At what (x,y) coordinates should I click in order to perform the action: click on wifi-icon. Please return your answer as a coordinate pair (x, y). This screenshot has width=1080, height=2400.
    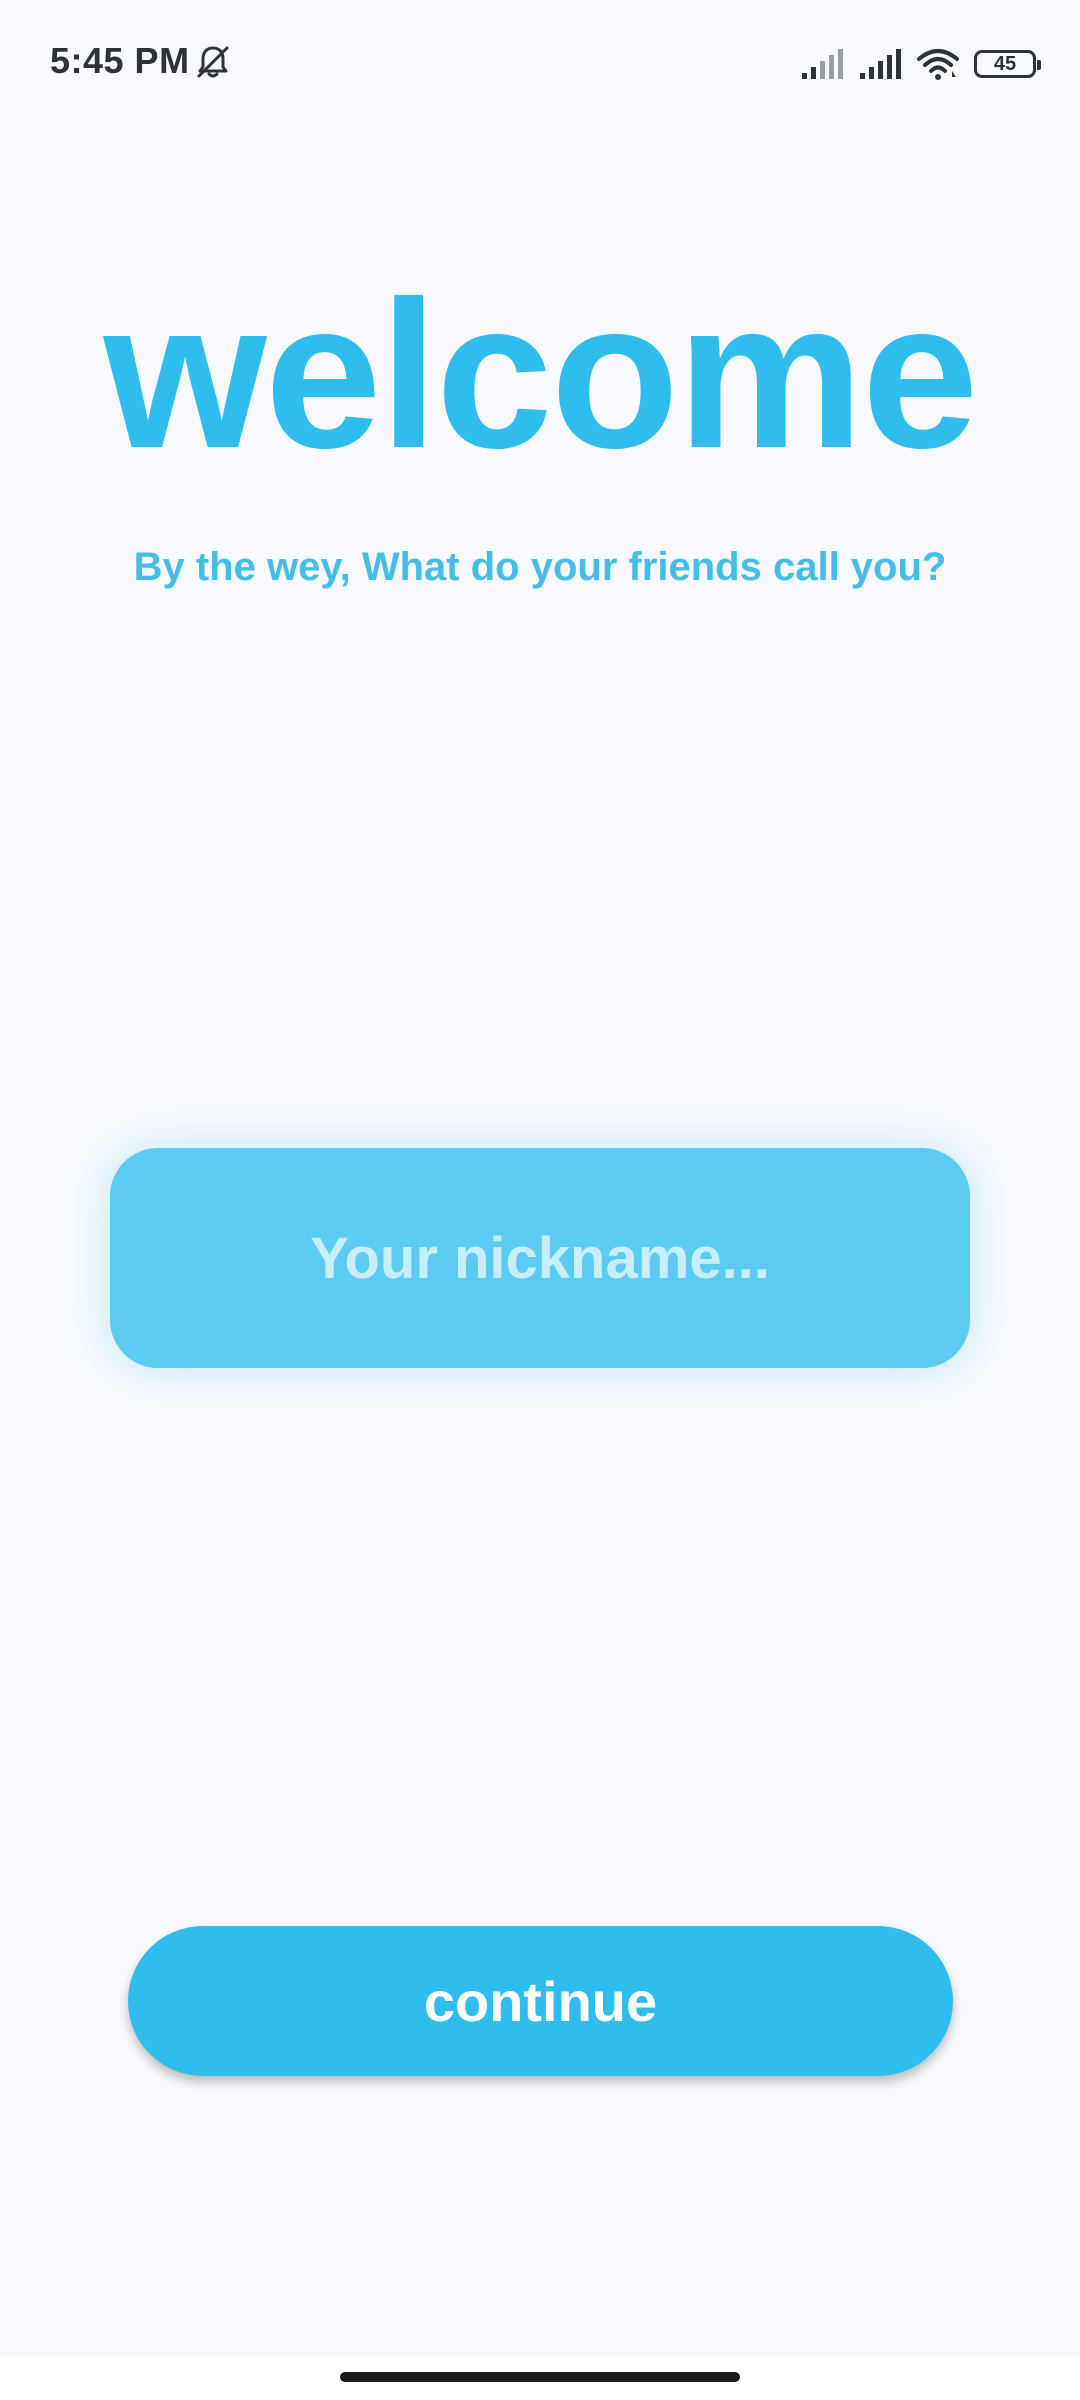
    Looking at the image, I should click on (938, 64).